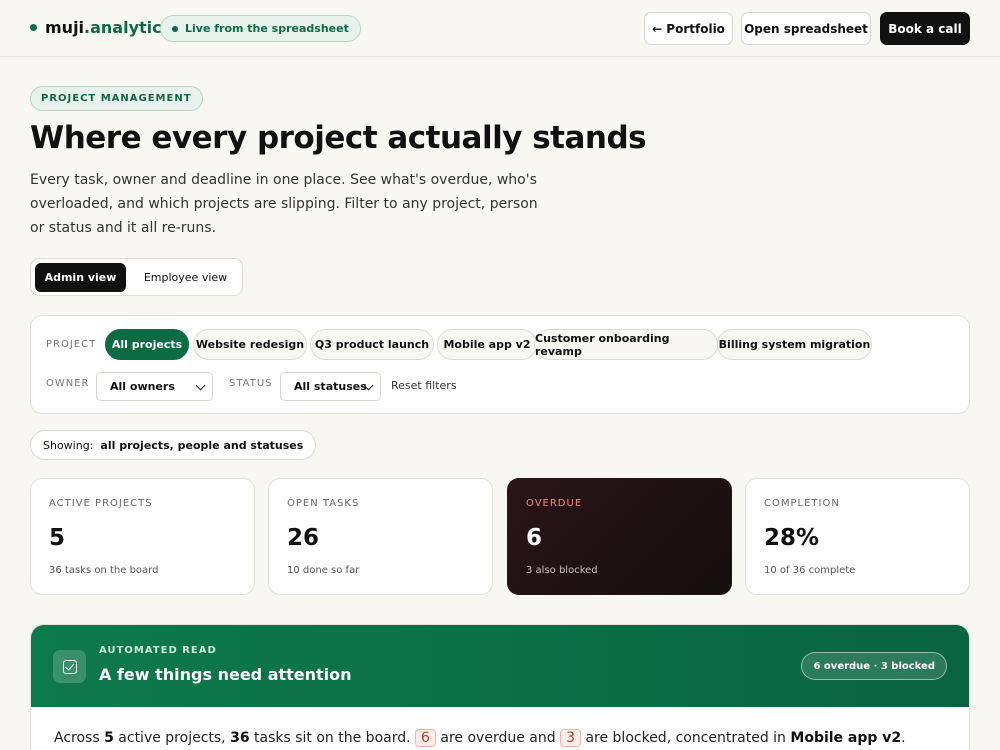 The width and height of the screenshot is (1000, 750). Describe the element at coordinates (323, 503) in the screenshot. I see `kpi-label: OPEN TASKS` at that location.